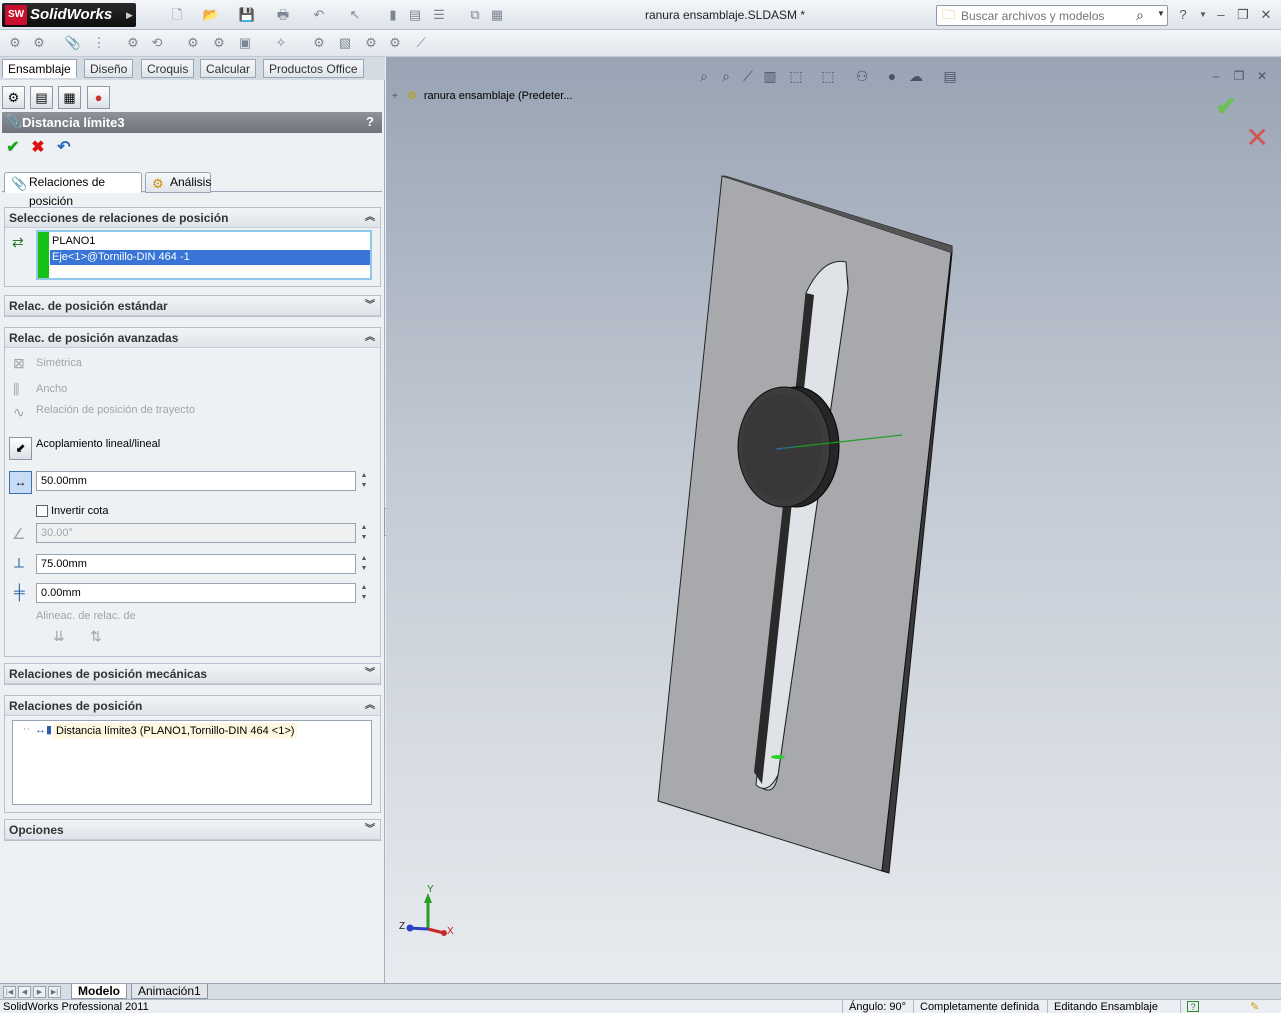  What do you see at coordinates (283, 15) in the screenshot?
I see `print-icon: 🖶` at bounding box center [283, 15].